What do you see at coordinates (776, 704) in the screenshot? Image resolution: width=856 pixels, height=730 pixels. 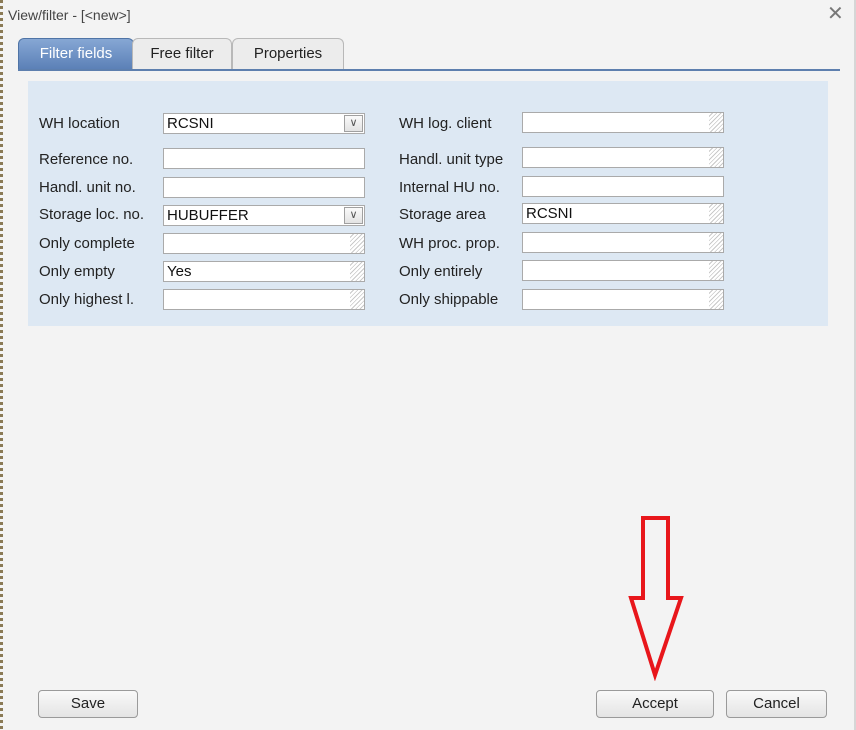 I see `cancel-button: Cancel` at bounding box center [776, 704].